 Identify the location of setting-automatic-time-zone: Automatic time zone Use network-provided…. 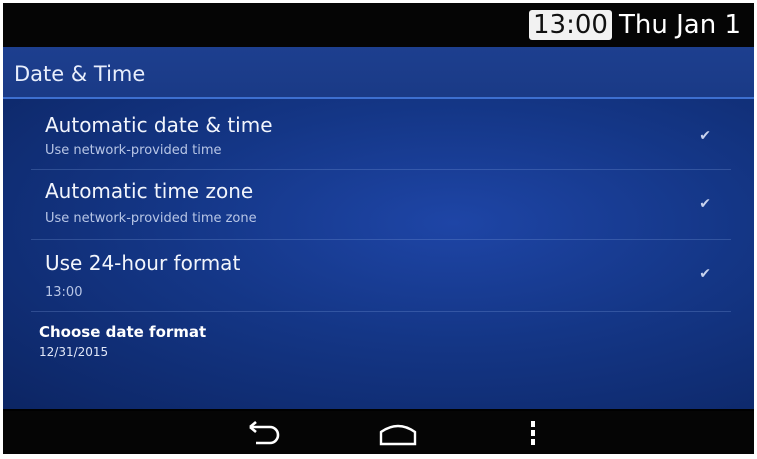
(381, 205).